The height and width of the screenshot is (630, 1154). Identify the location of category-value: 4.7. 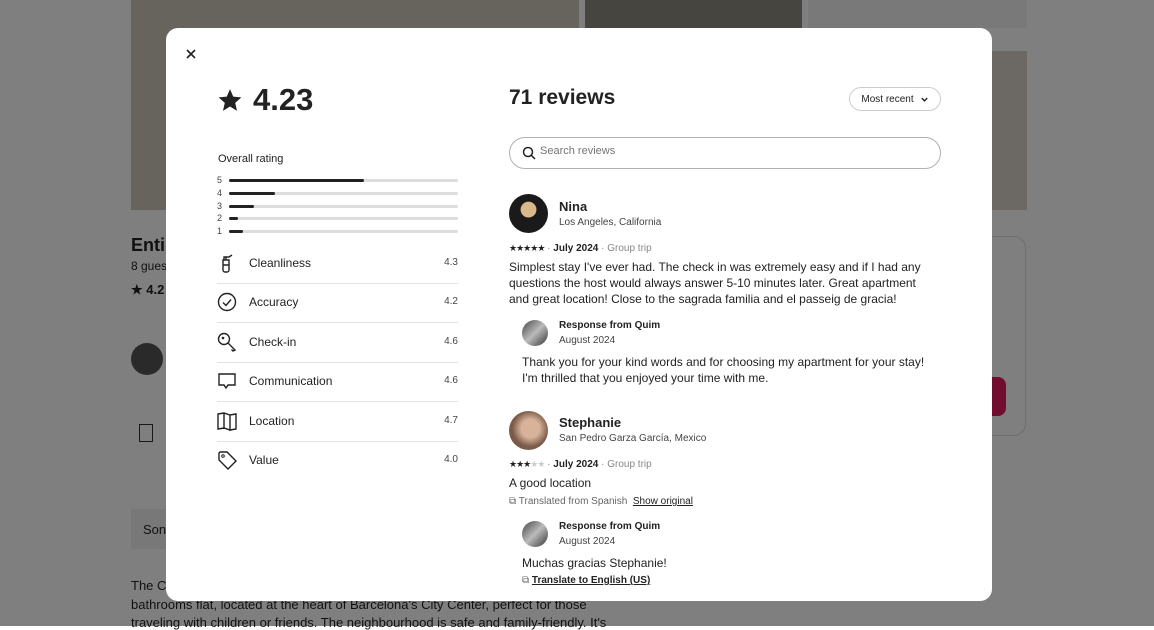
(451, 420).